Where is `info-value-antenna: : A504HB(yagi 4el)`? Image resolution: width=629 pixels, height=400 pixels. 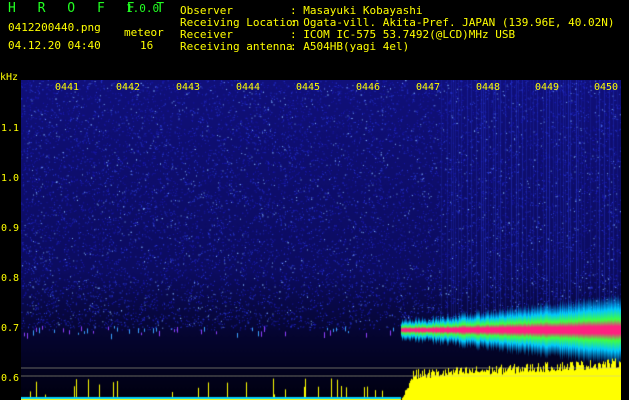
info-value-antenna: : A504HB(yagi 4el) is located at coordinates (350, 46).